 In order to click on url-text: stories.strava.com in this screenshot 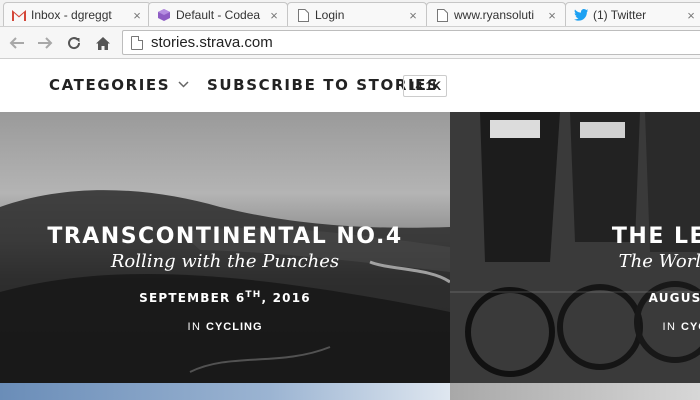, I will do `click(212, 42)`.